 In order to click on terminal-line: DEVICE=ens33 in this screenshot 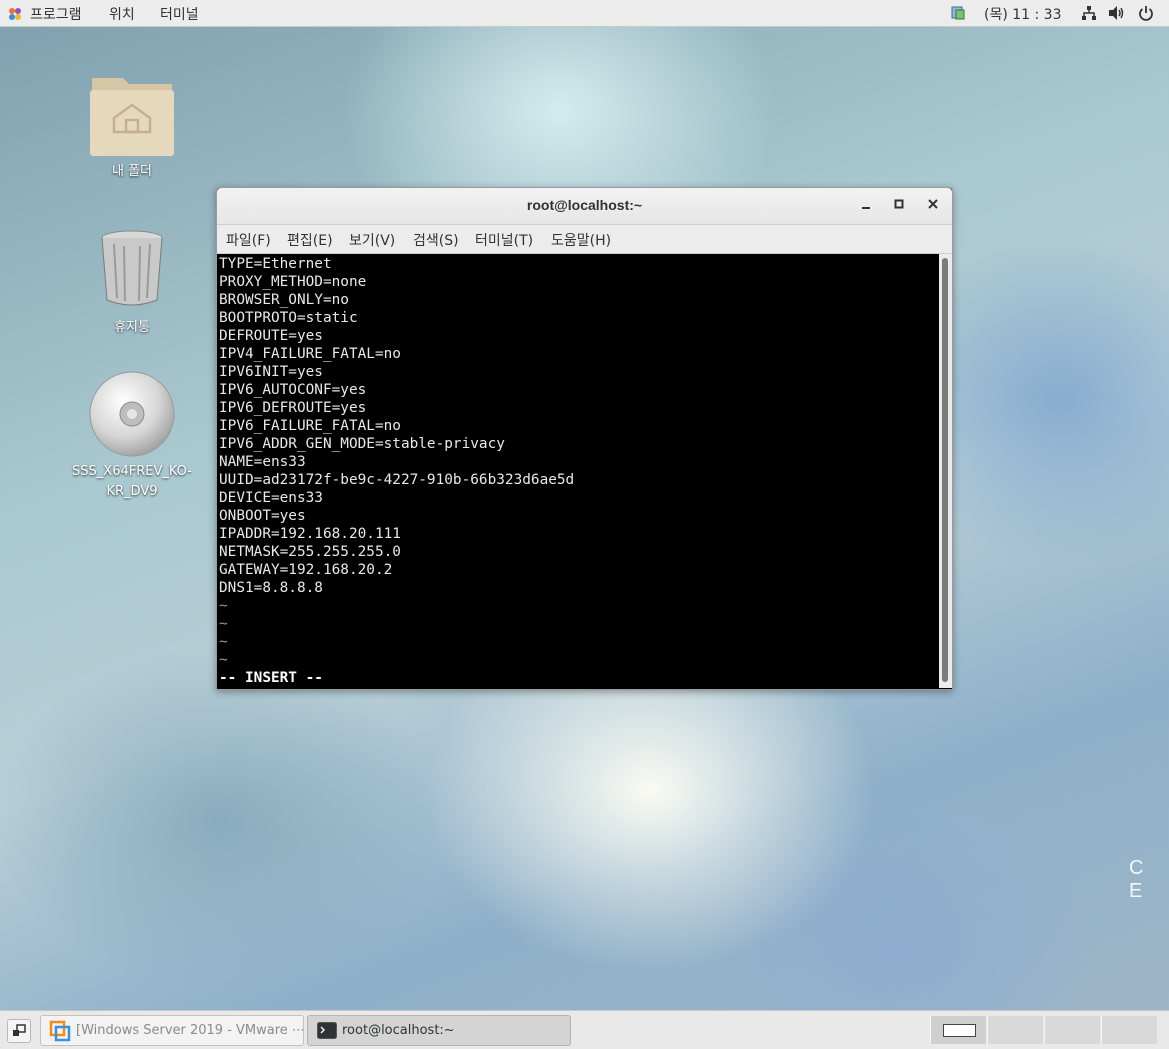, I will do `click(271, 498)`.